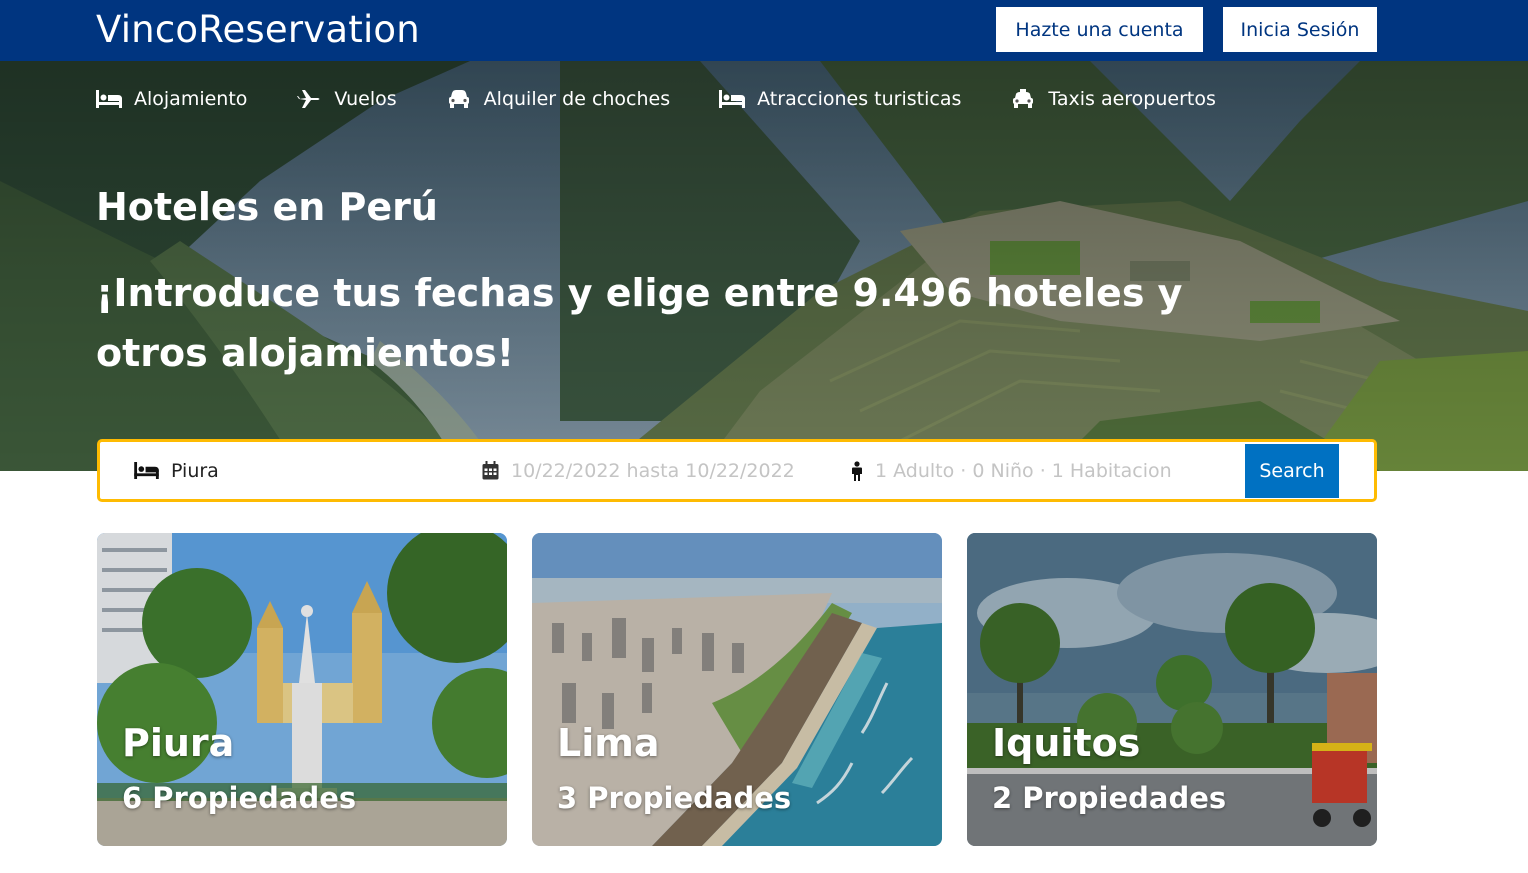 This screenshot has width=1528, height=873. What do you see at coordinates (267, 207) in the screenshot?
I see `page-title: Hoteles en Perú` at bounding box center [267, 207].